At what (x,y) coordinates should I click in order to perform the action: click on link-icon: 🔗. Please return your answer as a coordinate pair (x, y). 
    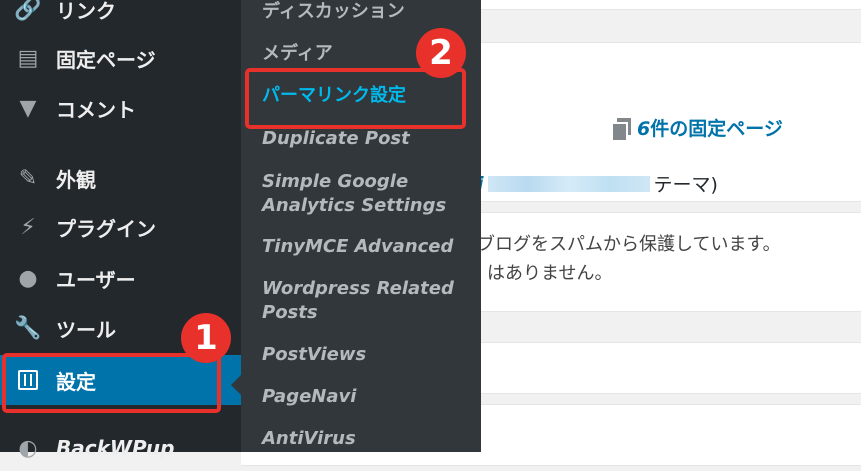
    Looking at the image, I should click on (28, 11).